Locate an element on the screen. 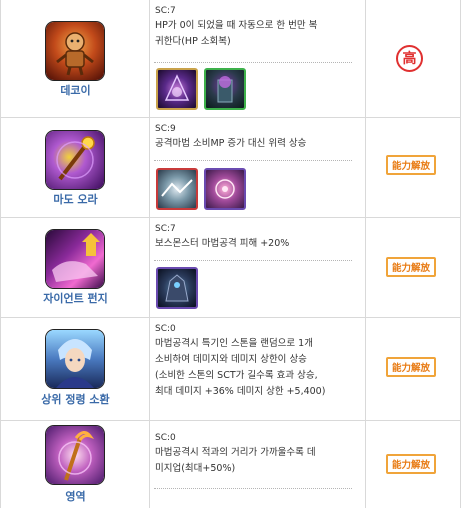 This screenshot has width=465, height=508. decoy-doll-icon is located at coordinates (75, 51).